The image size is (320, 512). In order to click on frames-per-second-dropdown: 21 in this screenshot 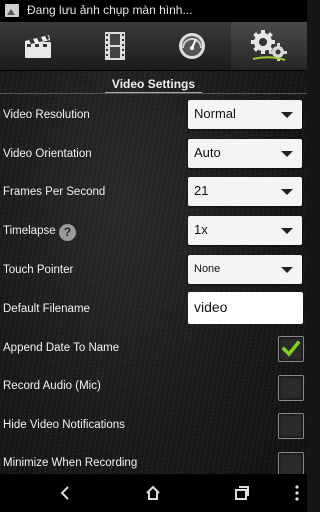, I will do `click(245, 191)`.